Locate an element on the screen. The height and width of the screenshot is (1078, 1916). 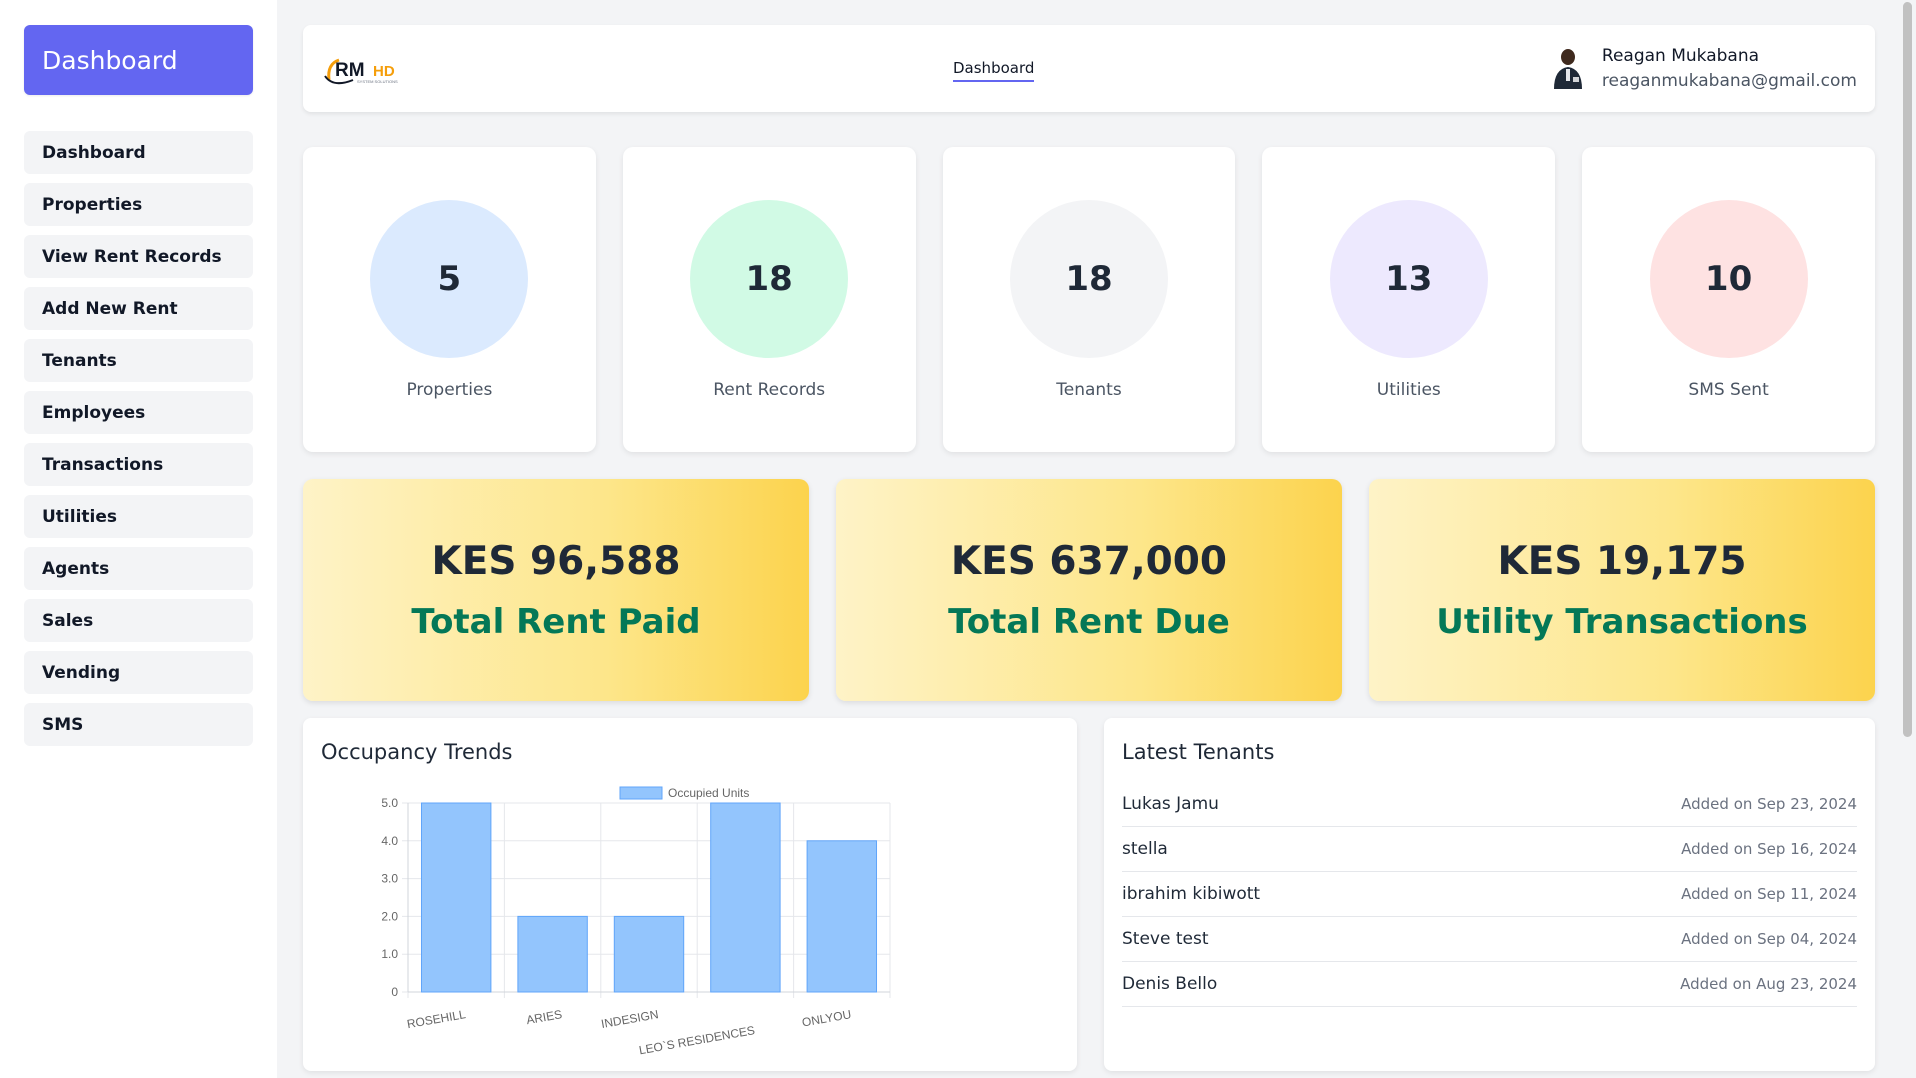
x-tick-label: LEO`S RESIDENCES is located at coordinates (697, 1040).